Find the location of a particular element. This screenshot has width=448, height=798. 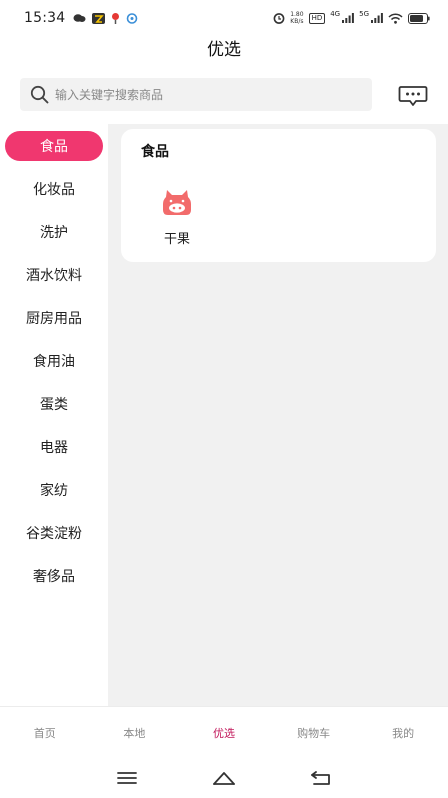

message-icon is located at coordinates (413, 96).